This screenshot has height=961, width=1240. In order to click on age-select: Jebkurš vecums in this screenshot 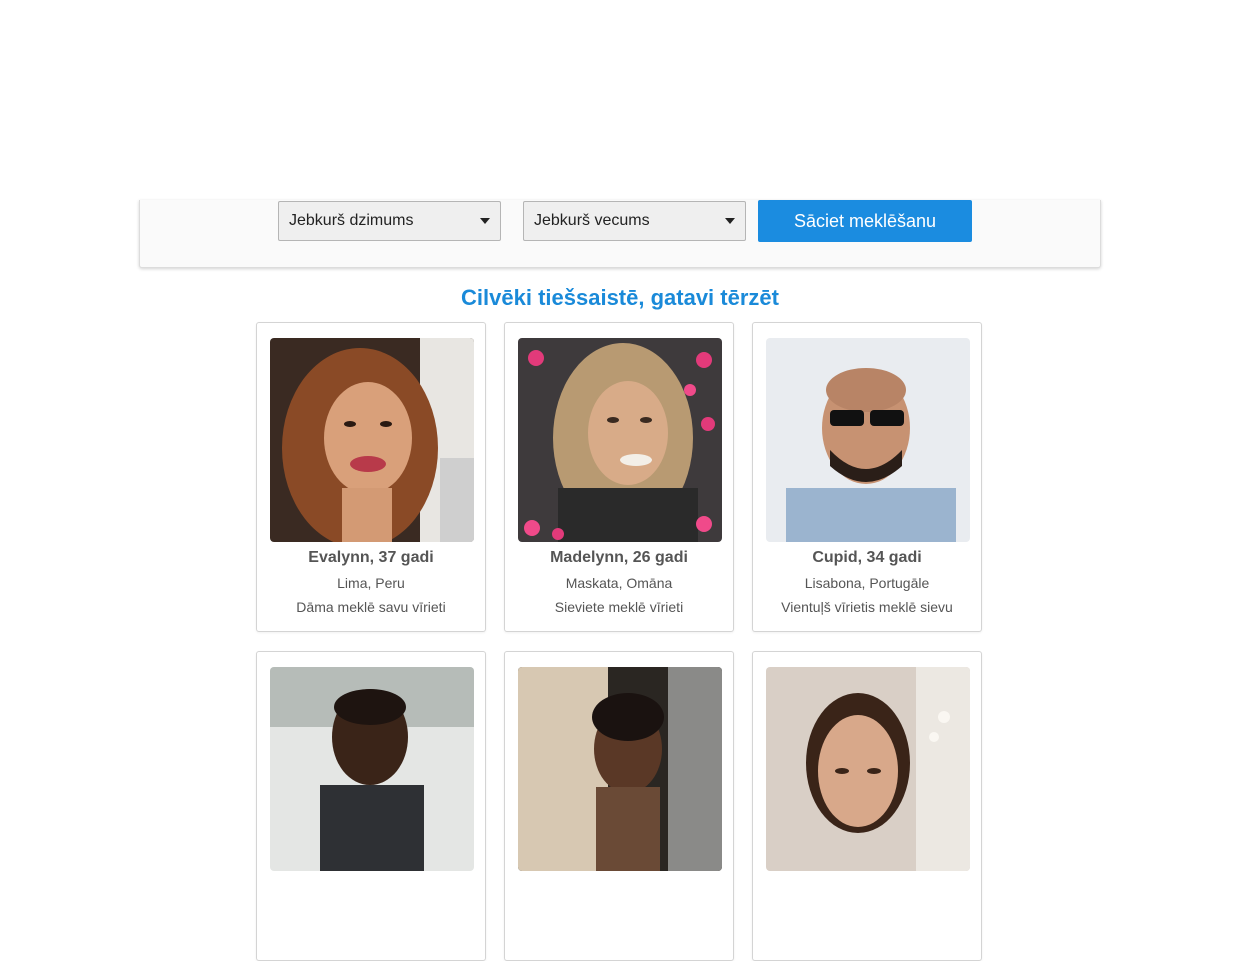, I will do `click(634, 221)`.